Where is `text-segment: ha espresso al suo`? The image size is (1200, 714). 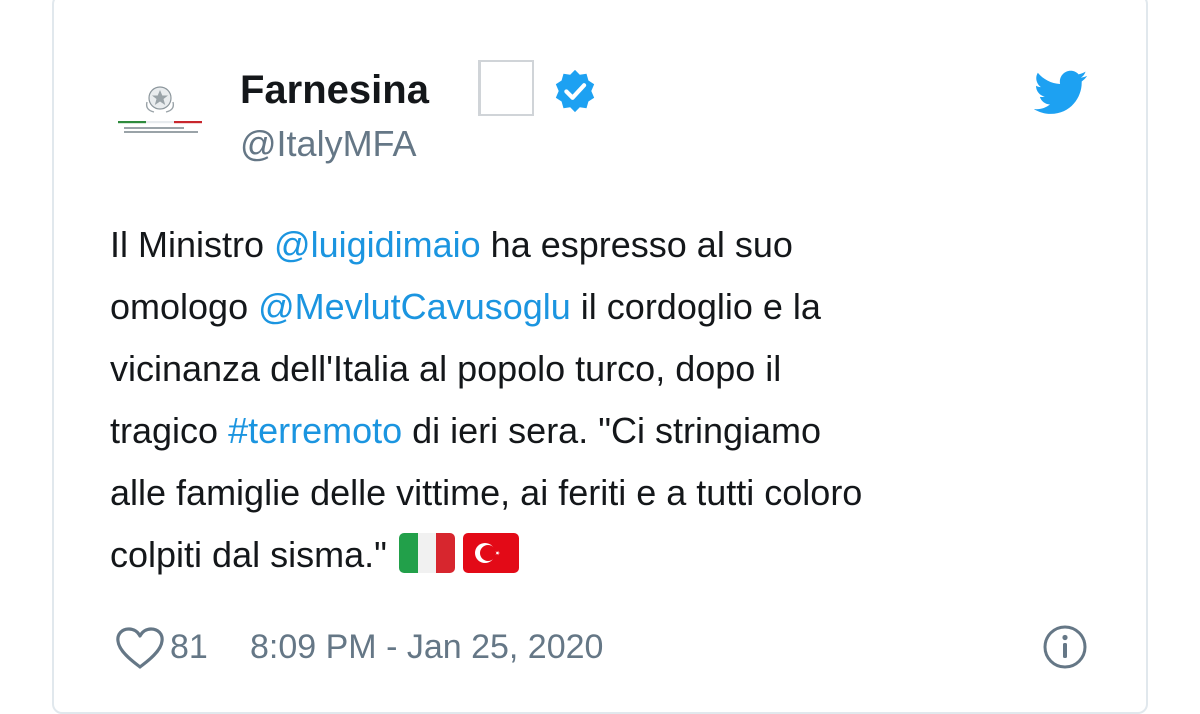 text-segment: ha espresso al suo is located at coordinates (636, 244).